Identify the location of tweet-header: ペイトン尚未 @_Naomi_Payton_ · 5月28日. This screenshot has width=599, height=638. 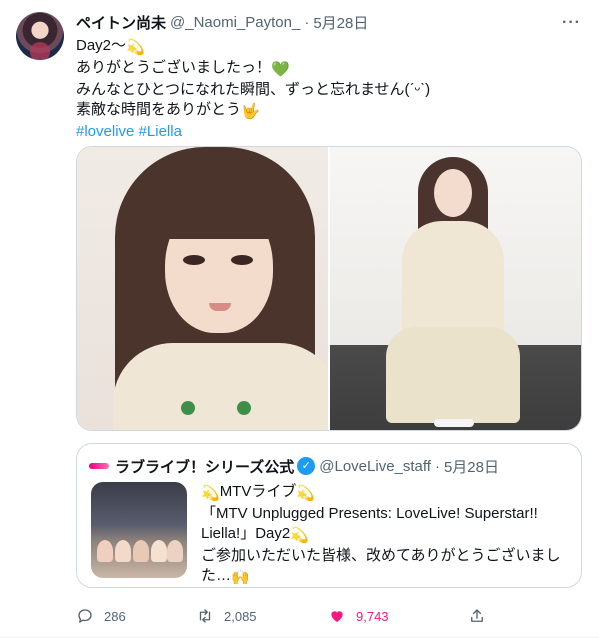
(329, 22).